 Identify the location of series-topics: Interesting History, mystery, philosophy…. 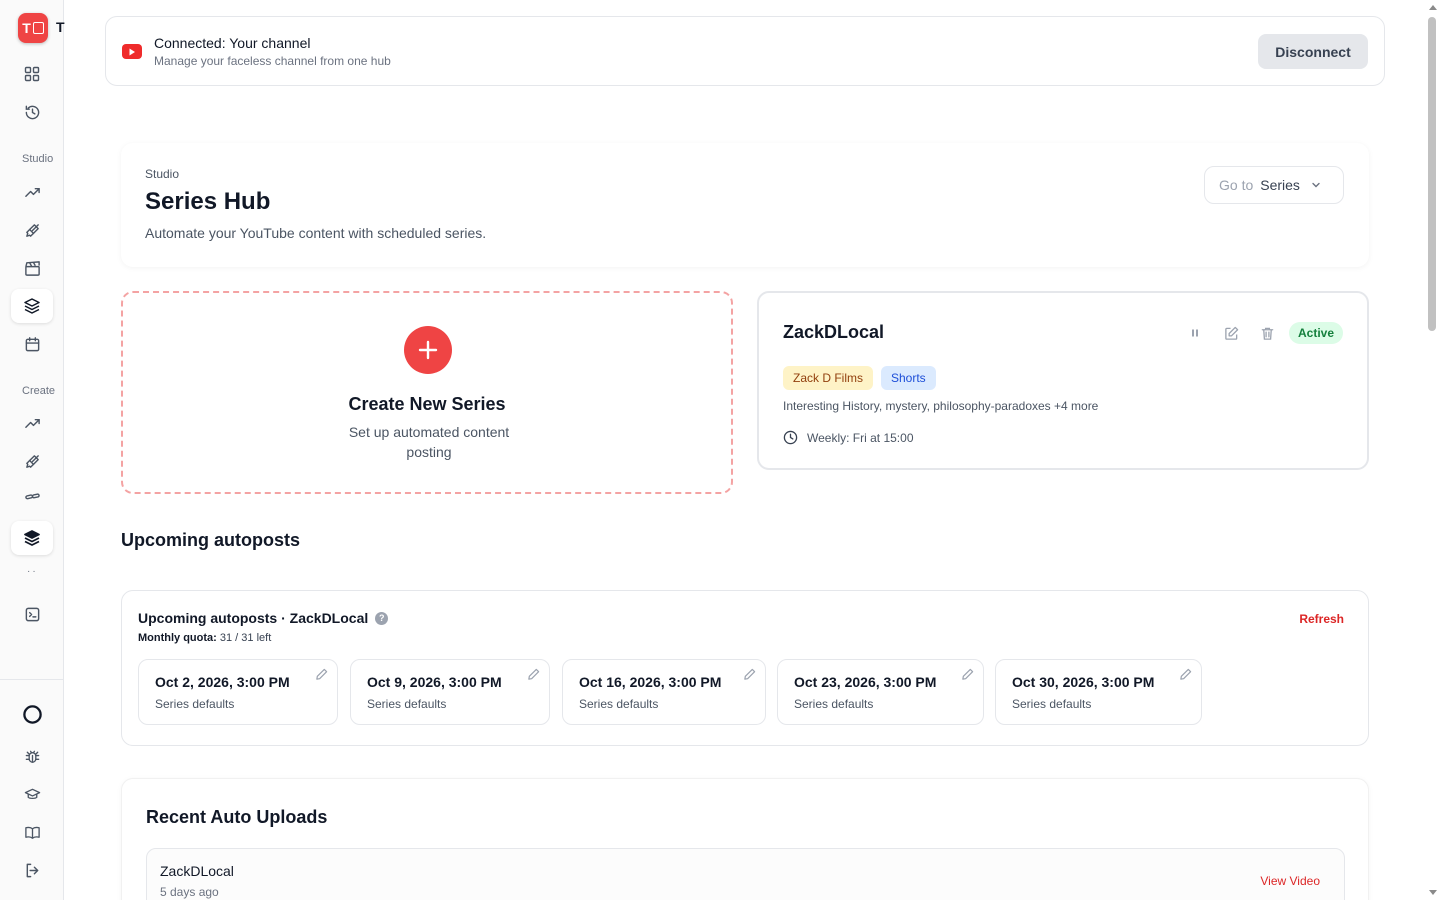
(941, 406).